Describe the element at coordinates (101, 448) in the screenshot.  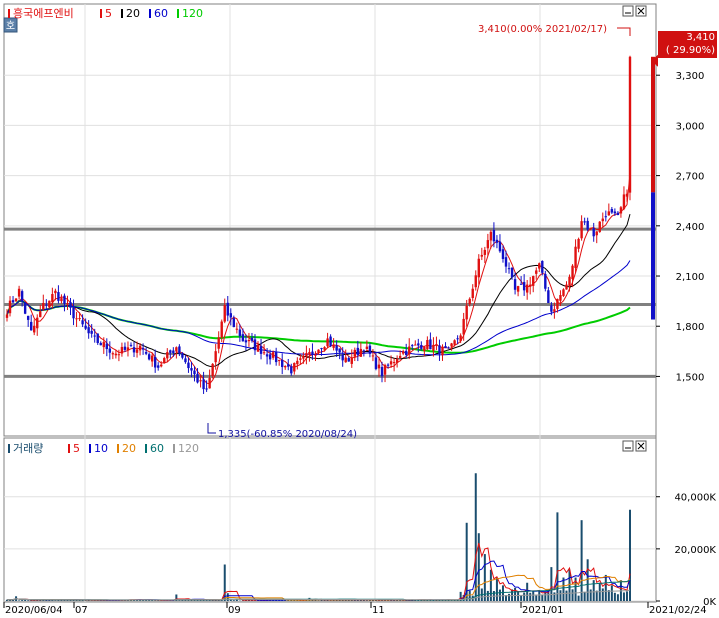
I see `legend-label: 10` at that location.